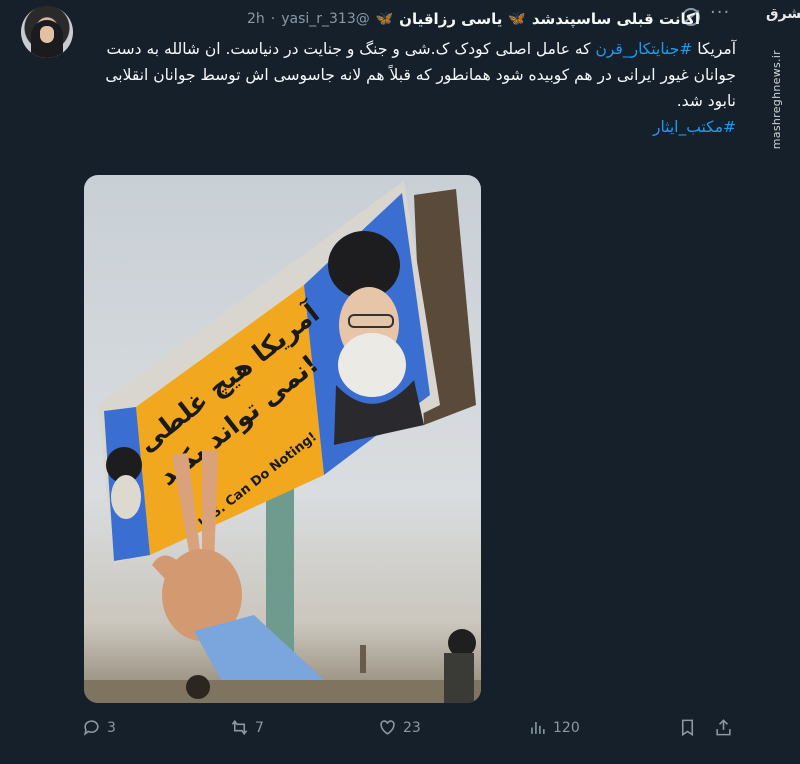  Describe the element at coordinates (720, 13) in the screenshot. I see `more-icon: ···` at that location.